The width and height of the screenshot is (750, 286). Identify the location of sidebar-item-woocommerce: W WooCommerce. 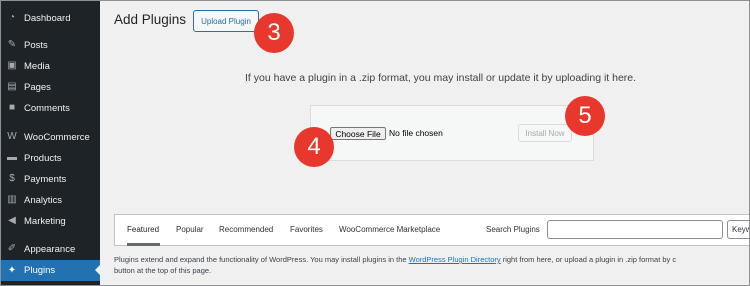
(50, 137).